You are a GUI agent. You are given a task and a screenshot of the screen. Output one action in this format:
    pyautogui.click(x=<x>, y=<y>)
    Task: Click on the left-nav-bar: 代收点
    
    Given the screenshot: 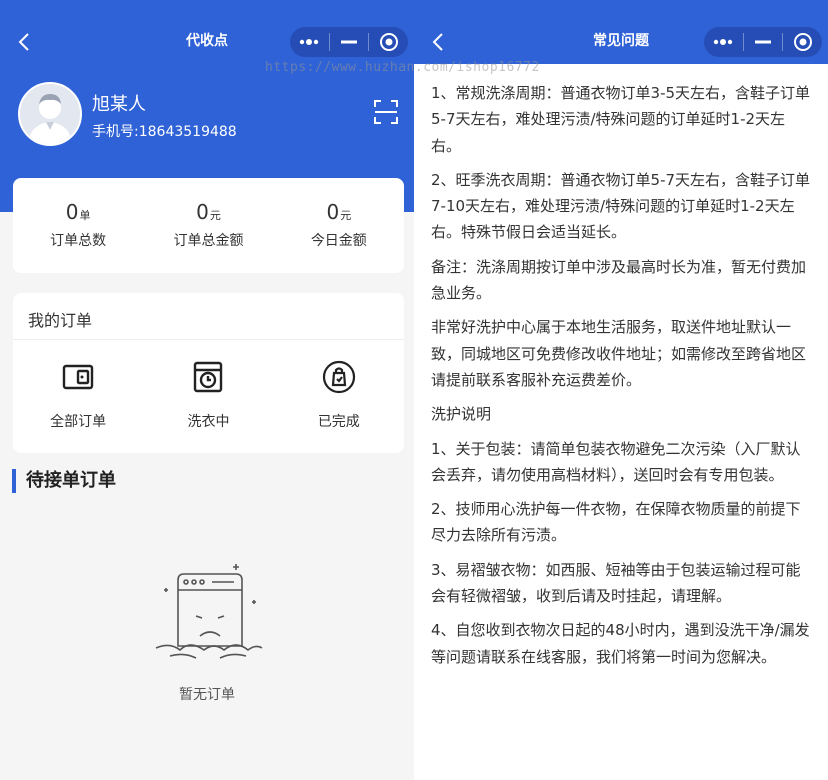 What is the action you would take?
    pyautogui.click(x=207, y=42)
    